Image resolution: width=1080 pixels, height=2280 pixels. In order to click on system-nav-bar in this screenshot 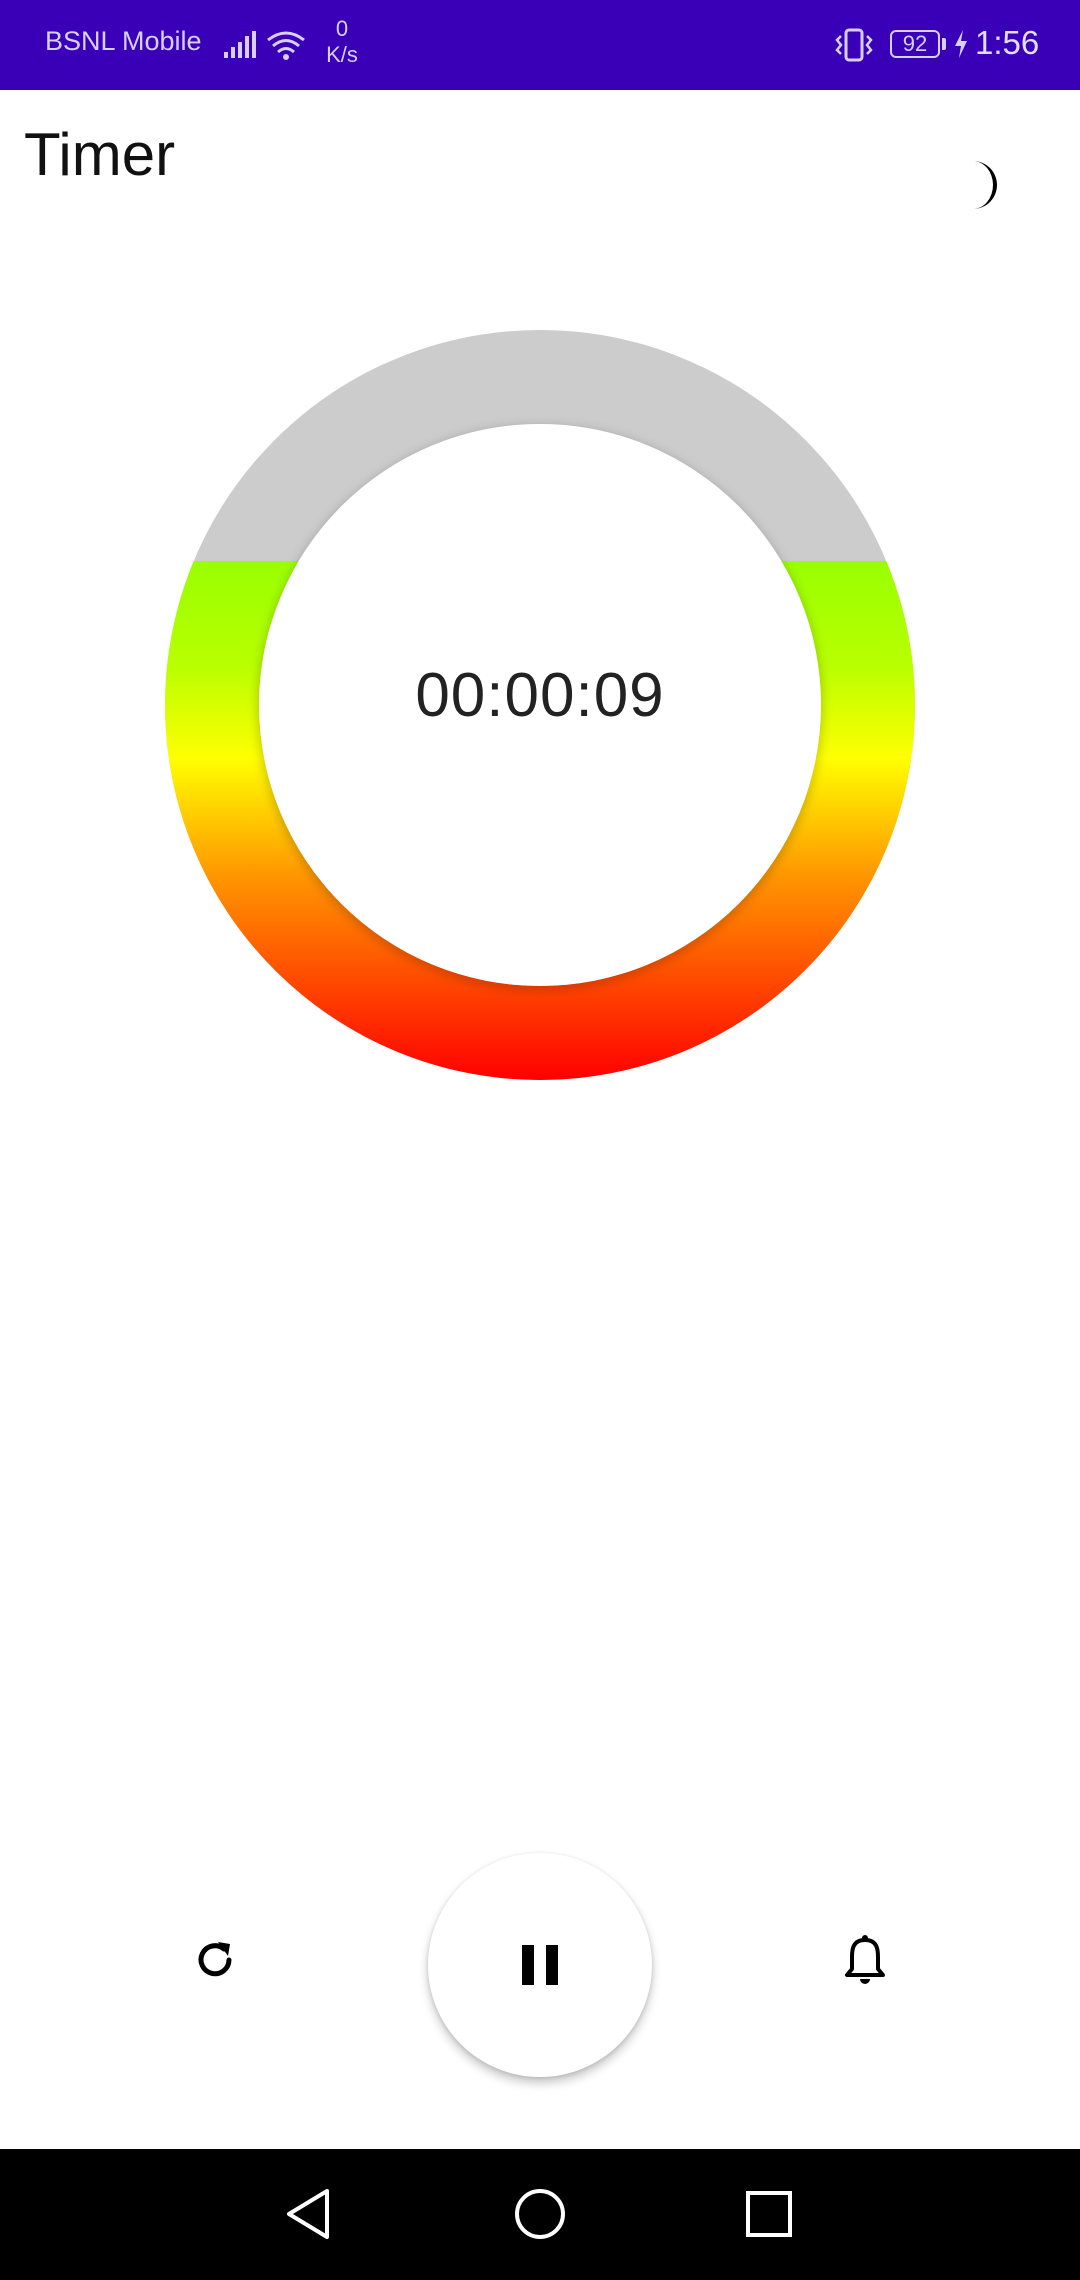, I will do `click(540, 2214)`.